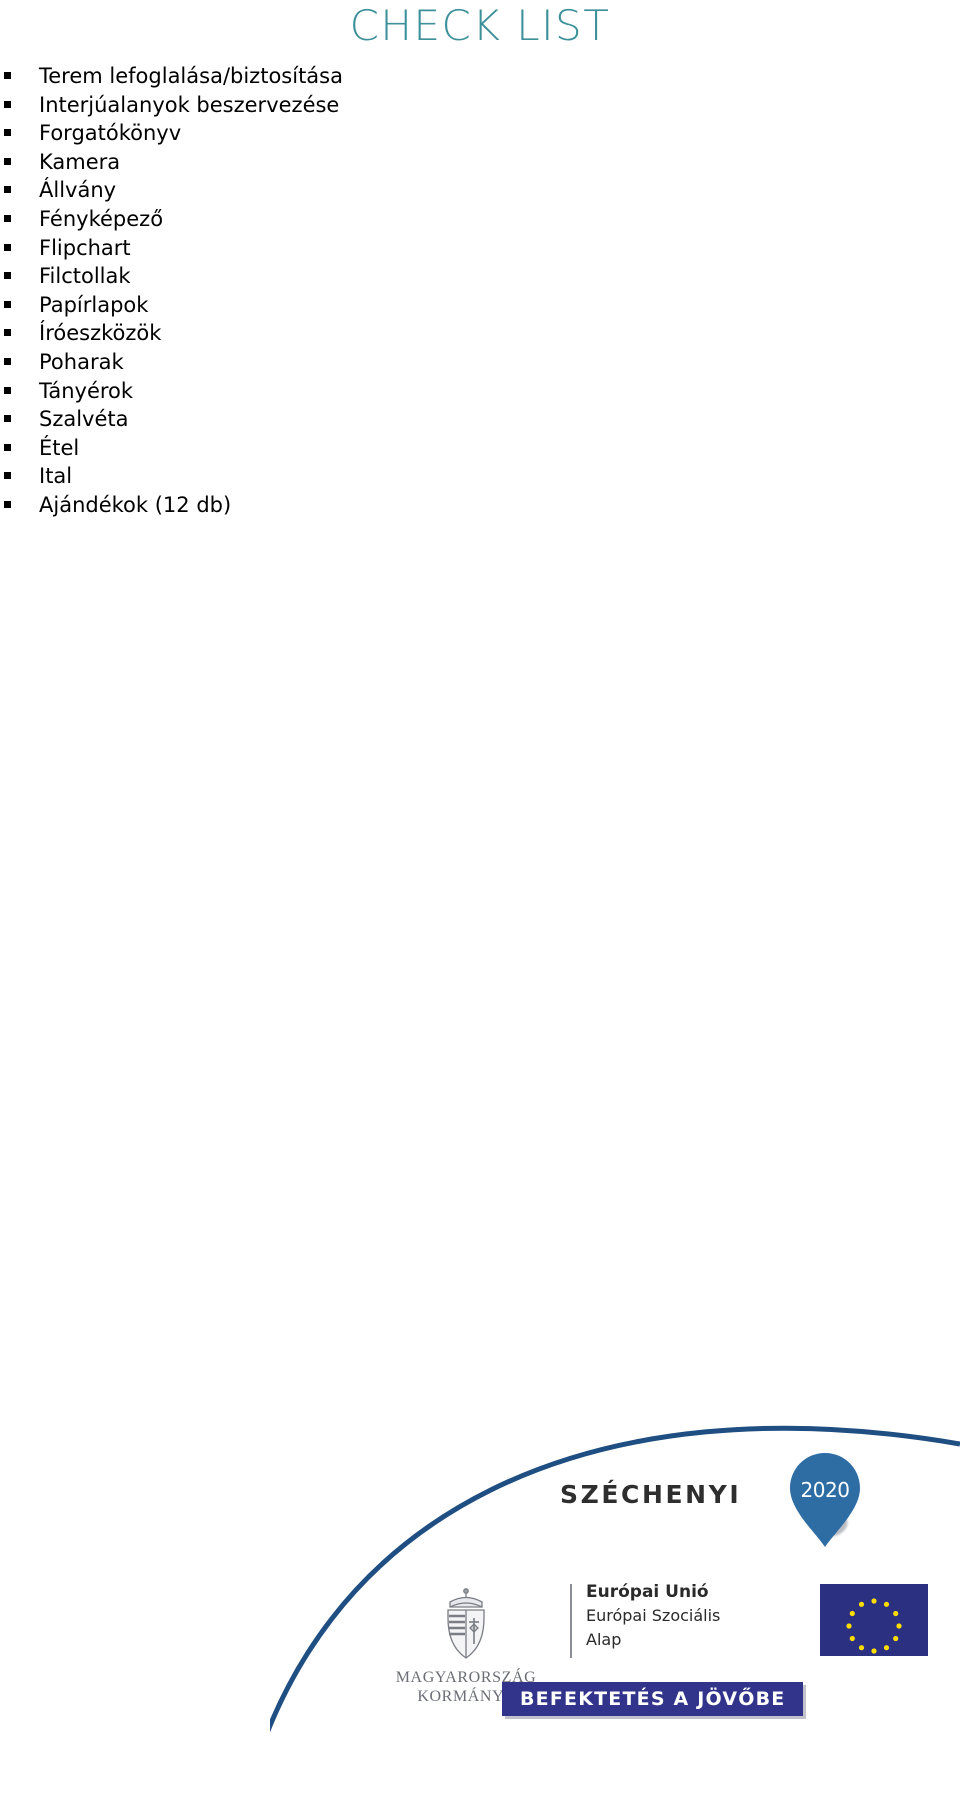 The width and height of the screenshot is (960, 1802). I want to click on list-item-label: Forgatókönyv, so click(110, 133).